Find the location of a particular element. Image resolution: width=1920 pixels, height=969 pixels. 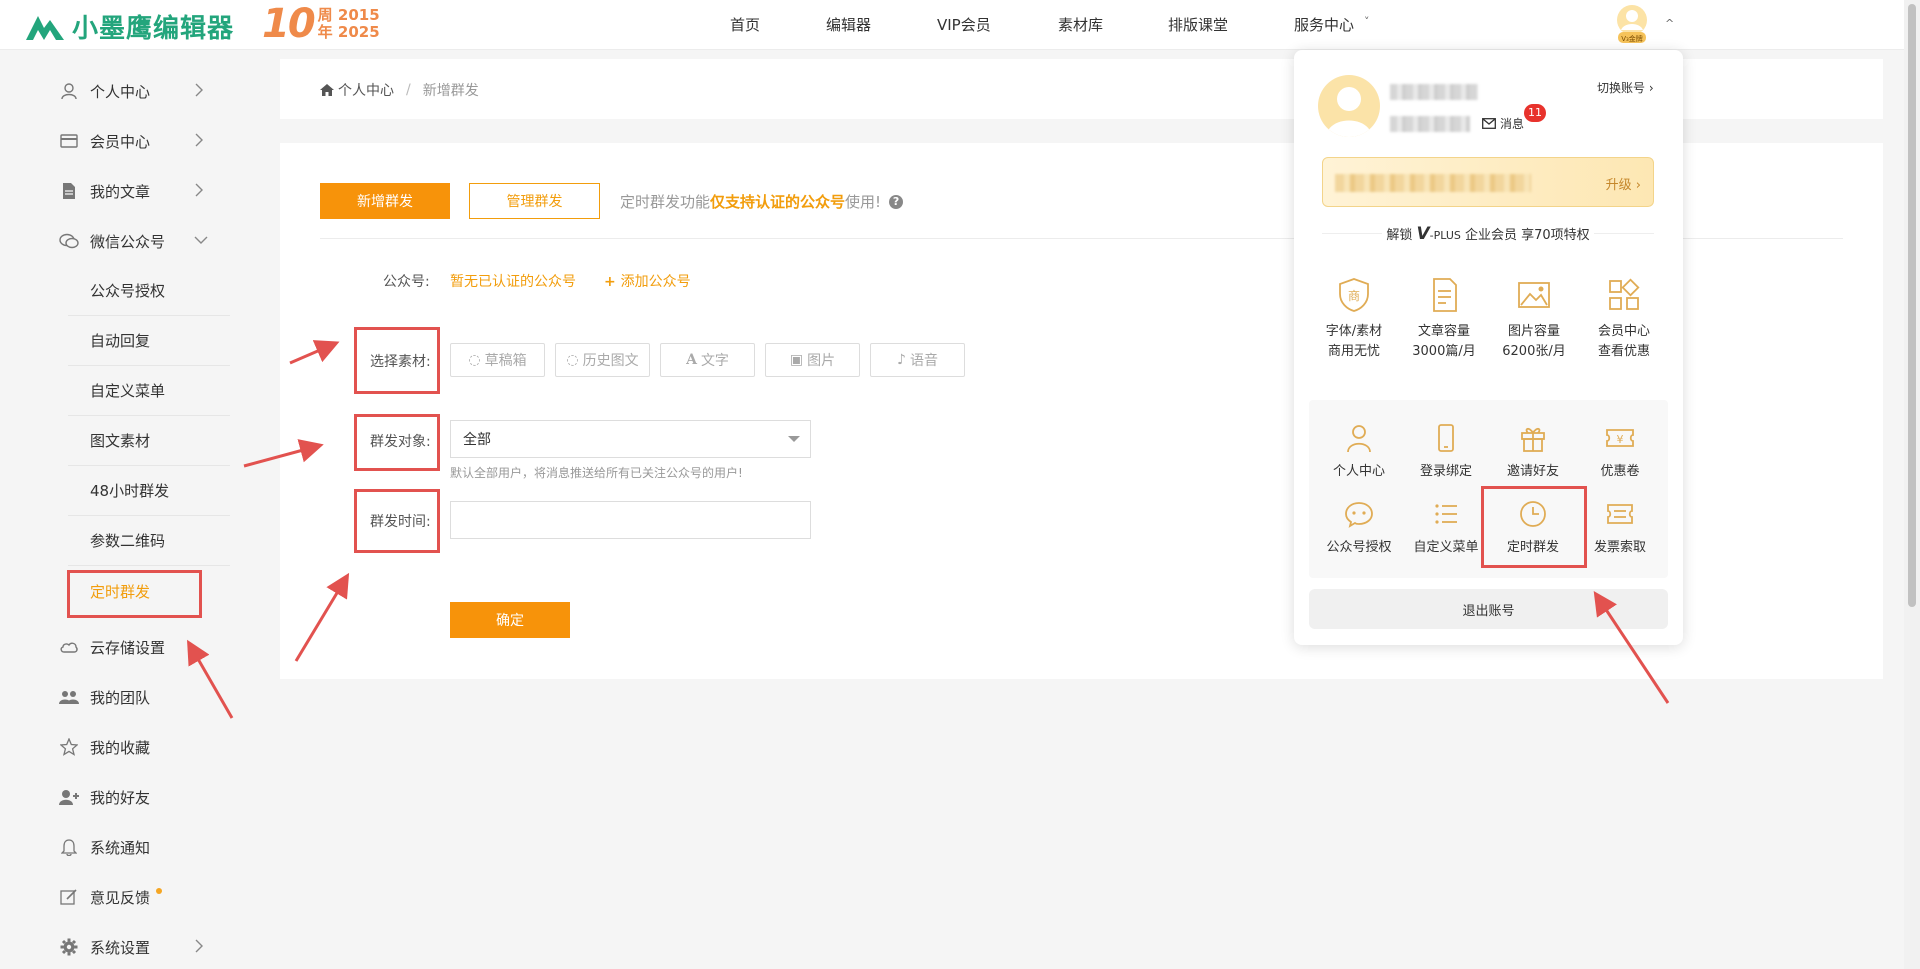

coupon-icon: ¥ is located at coordinates (1620, 438).